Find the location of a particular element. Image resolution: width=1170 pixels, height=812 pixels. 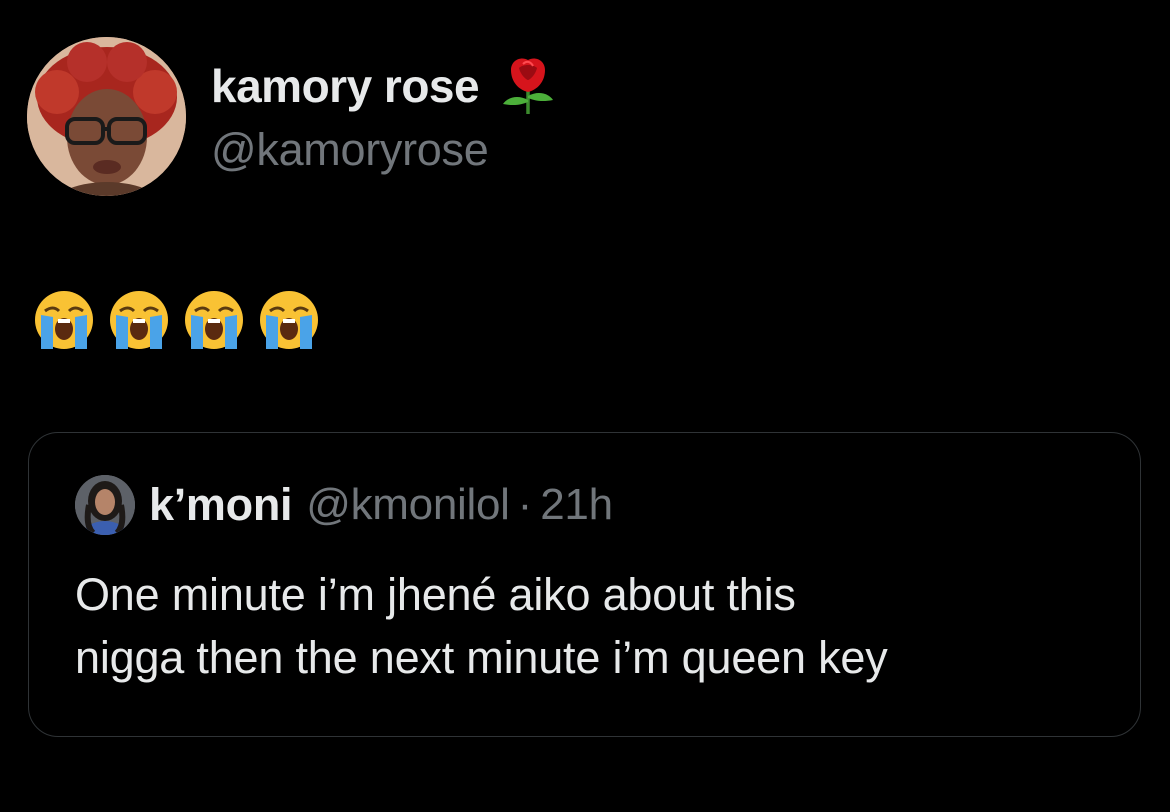

author-display-name: kamory rose is located at coordinates (345, 86).